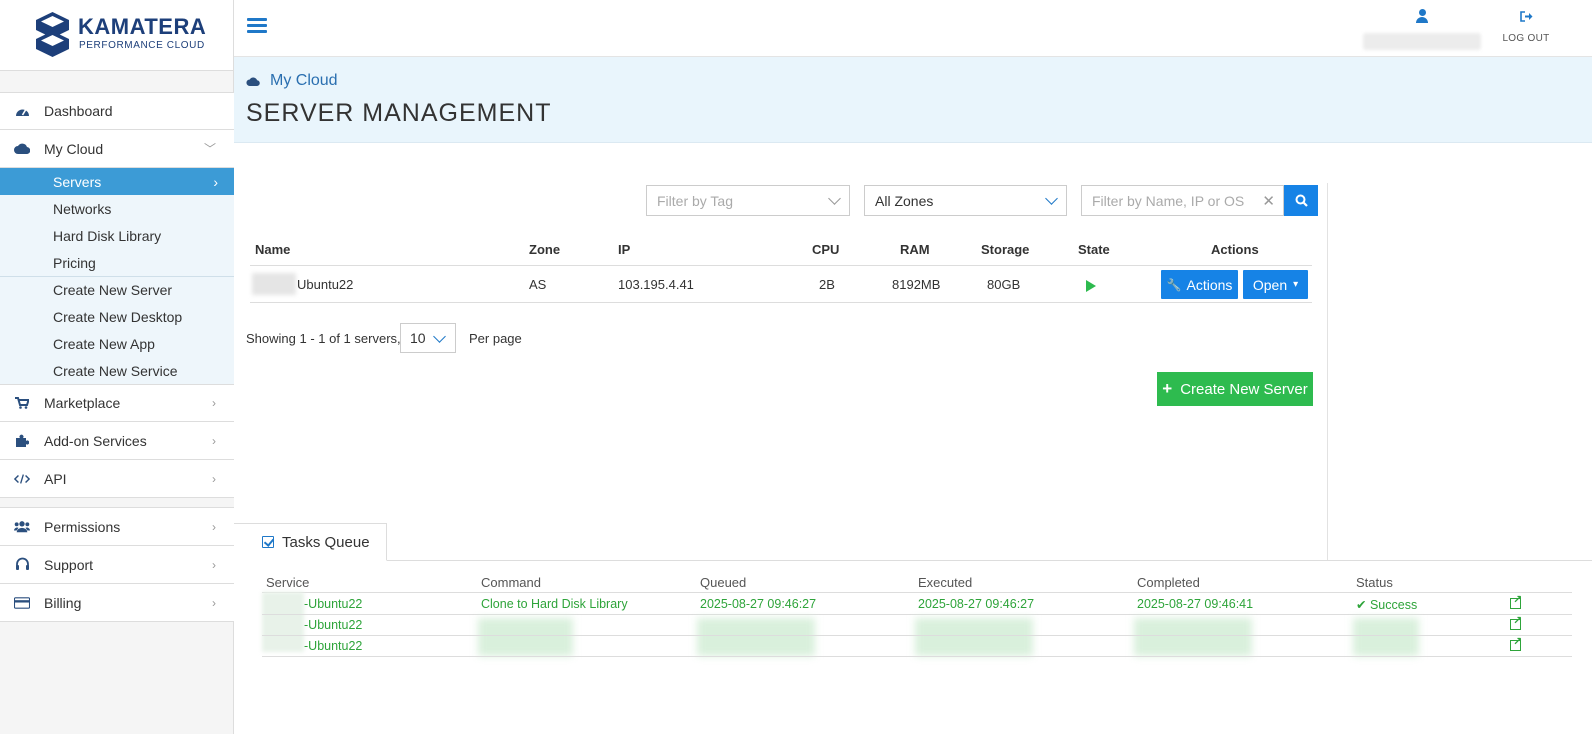 This screenshot has width=1592, height=734. What do you see at coordinates (827, 284) in the screenshot?
I see `server-cpu: 2B` at bounding box center [827, 284].